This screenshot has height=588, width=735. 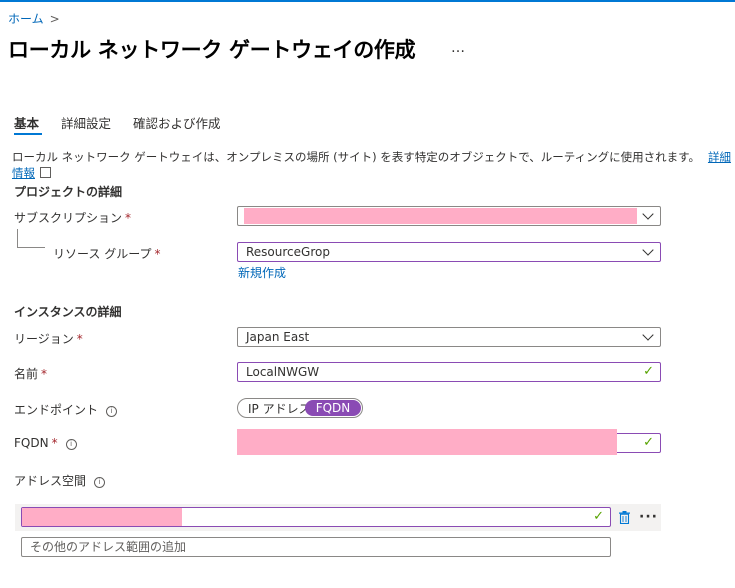 What do you see at coordinates (177, 122) in the screenshot?
I see `tab-review-create: 確認および作成` at bounding box center [177, 122].